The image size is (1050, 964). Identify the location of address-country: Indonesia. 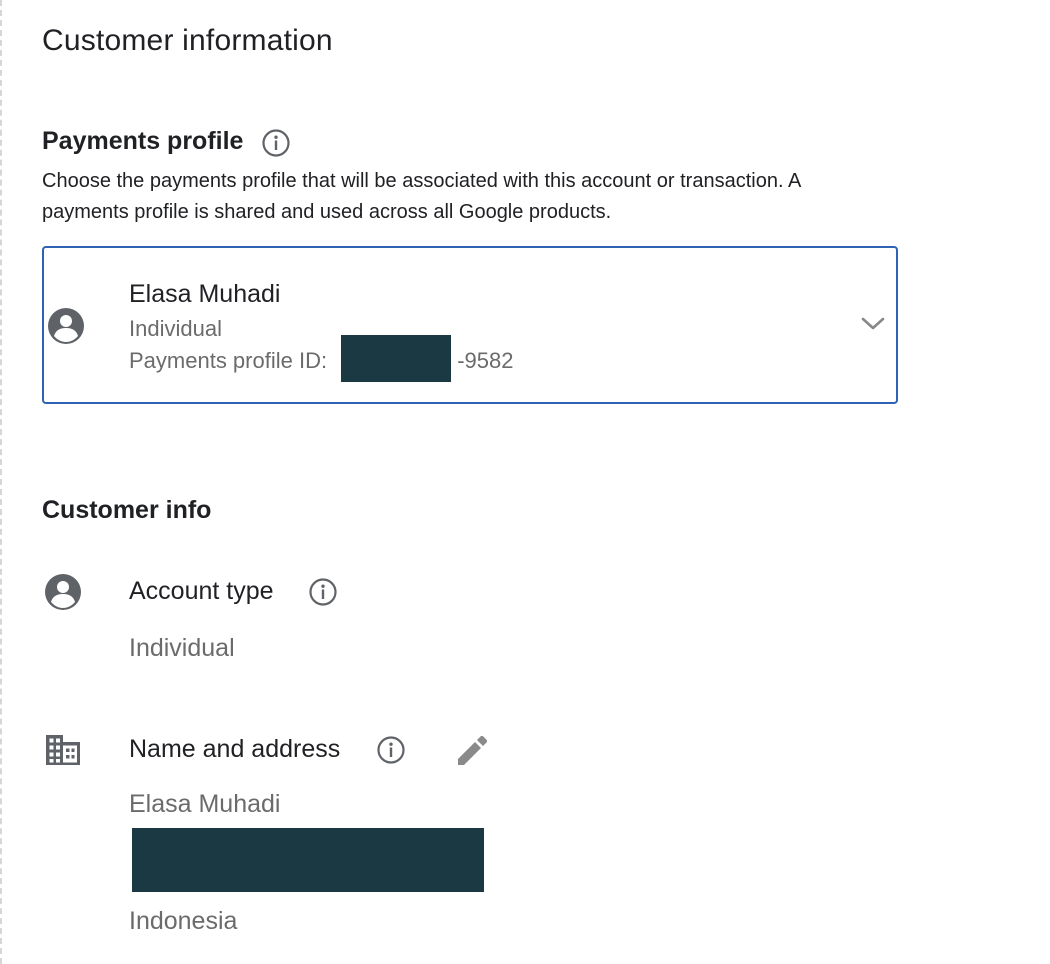
(183, 921).